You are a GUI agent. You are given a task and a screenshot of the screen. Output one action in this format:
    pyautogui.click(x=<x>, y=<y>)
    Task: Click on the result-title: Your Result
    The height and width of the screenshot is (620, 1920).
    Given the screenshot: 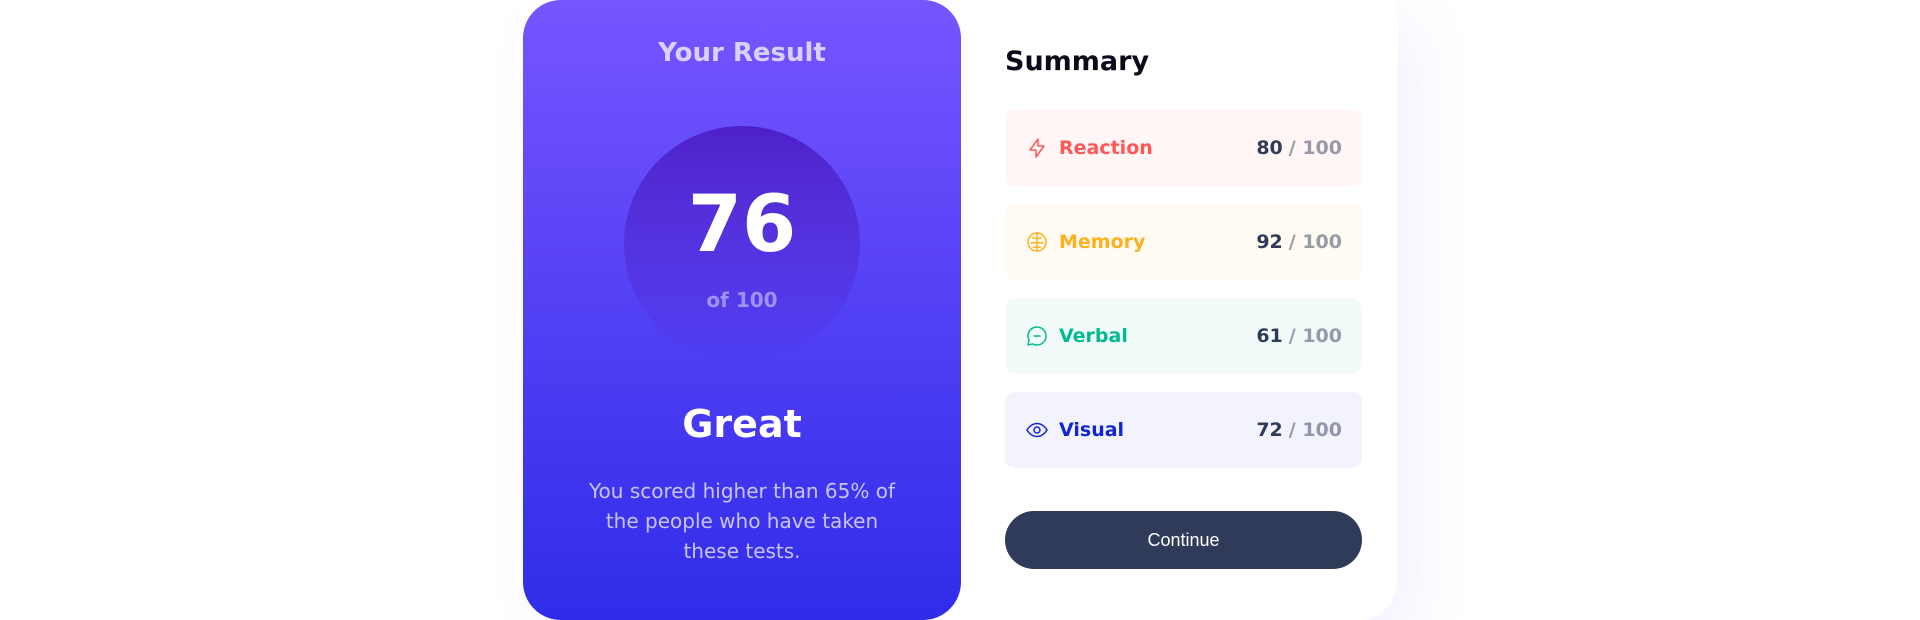 What is the action you would take?
    pyautogui.click(x=742, y=53)
    